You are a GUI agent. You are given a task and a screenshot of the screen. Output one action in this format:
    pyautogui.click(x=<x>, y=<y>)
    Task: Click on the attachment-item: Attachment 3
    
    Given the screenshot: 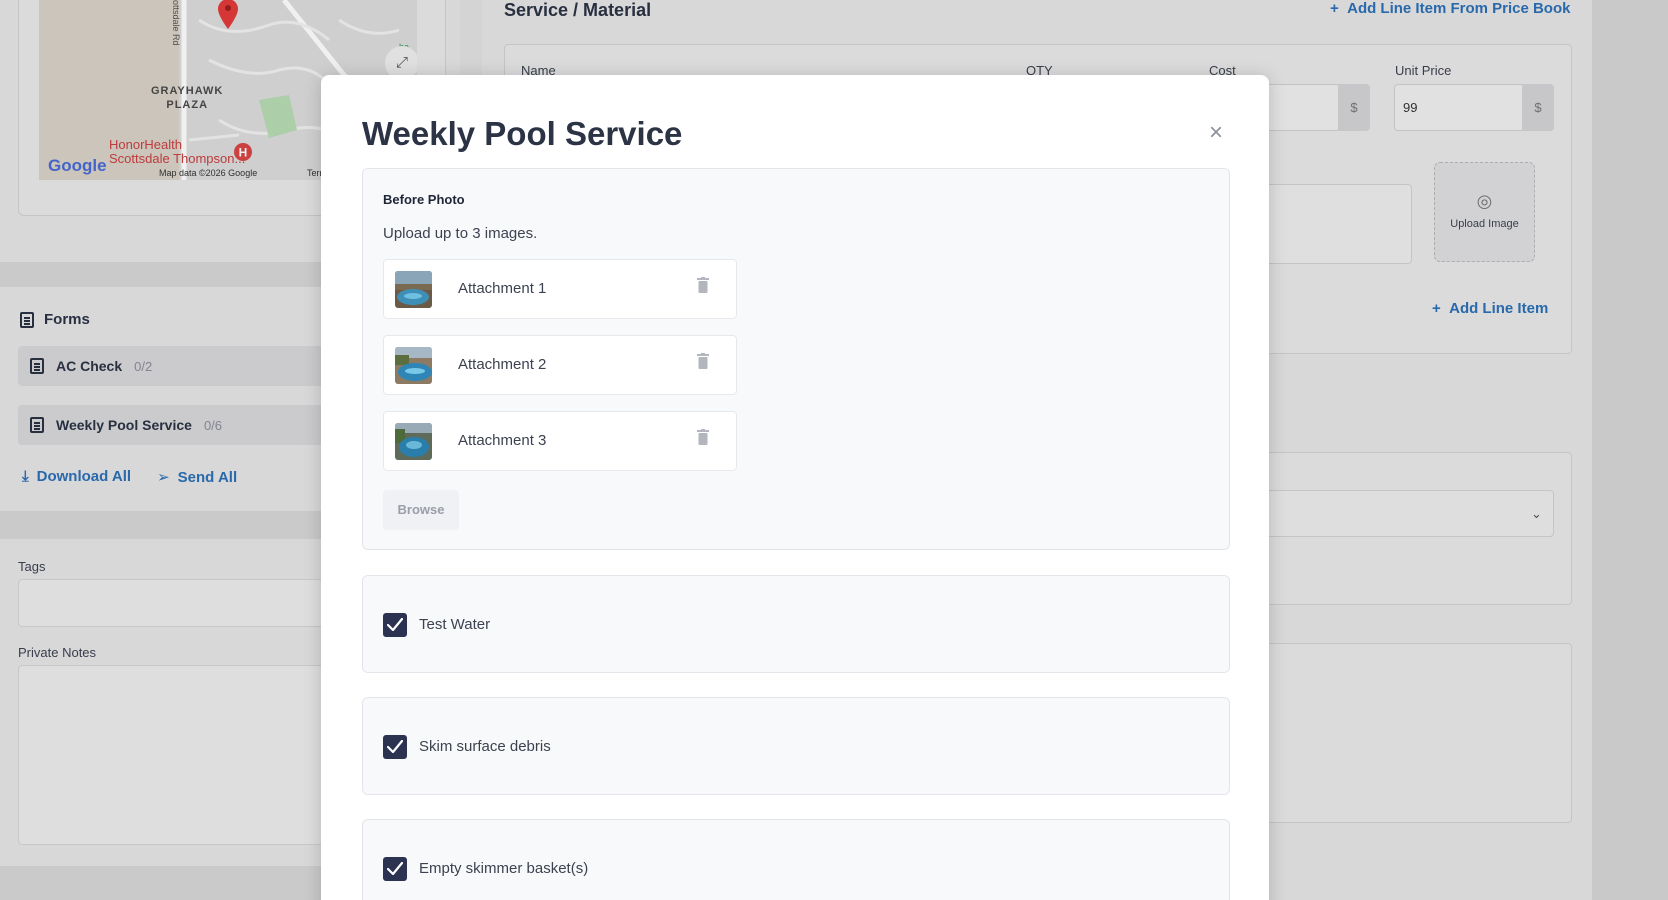 What is the action you would take?
    pyautogui.click(x=560, y=441)
    